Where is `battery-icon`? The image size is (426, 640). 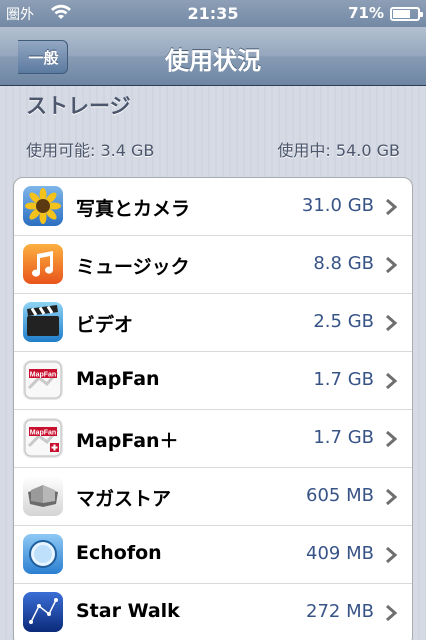
battery-icon is located at coordinates (406, 14).